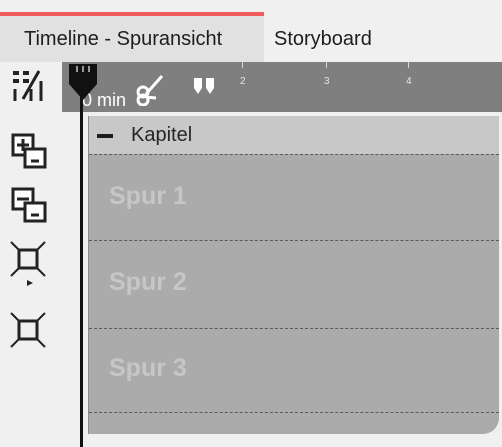 The height and width of the screenshot is (447, 502). I want to click on track-label-3: Spur 3, so click(148, 368).